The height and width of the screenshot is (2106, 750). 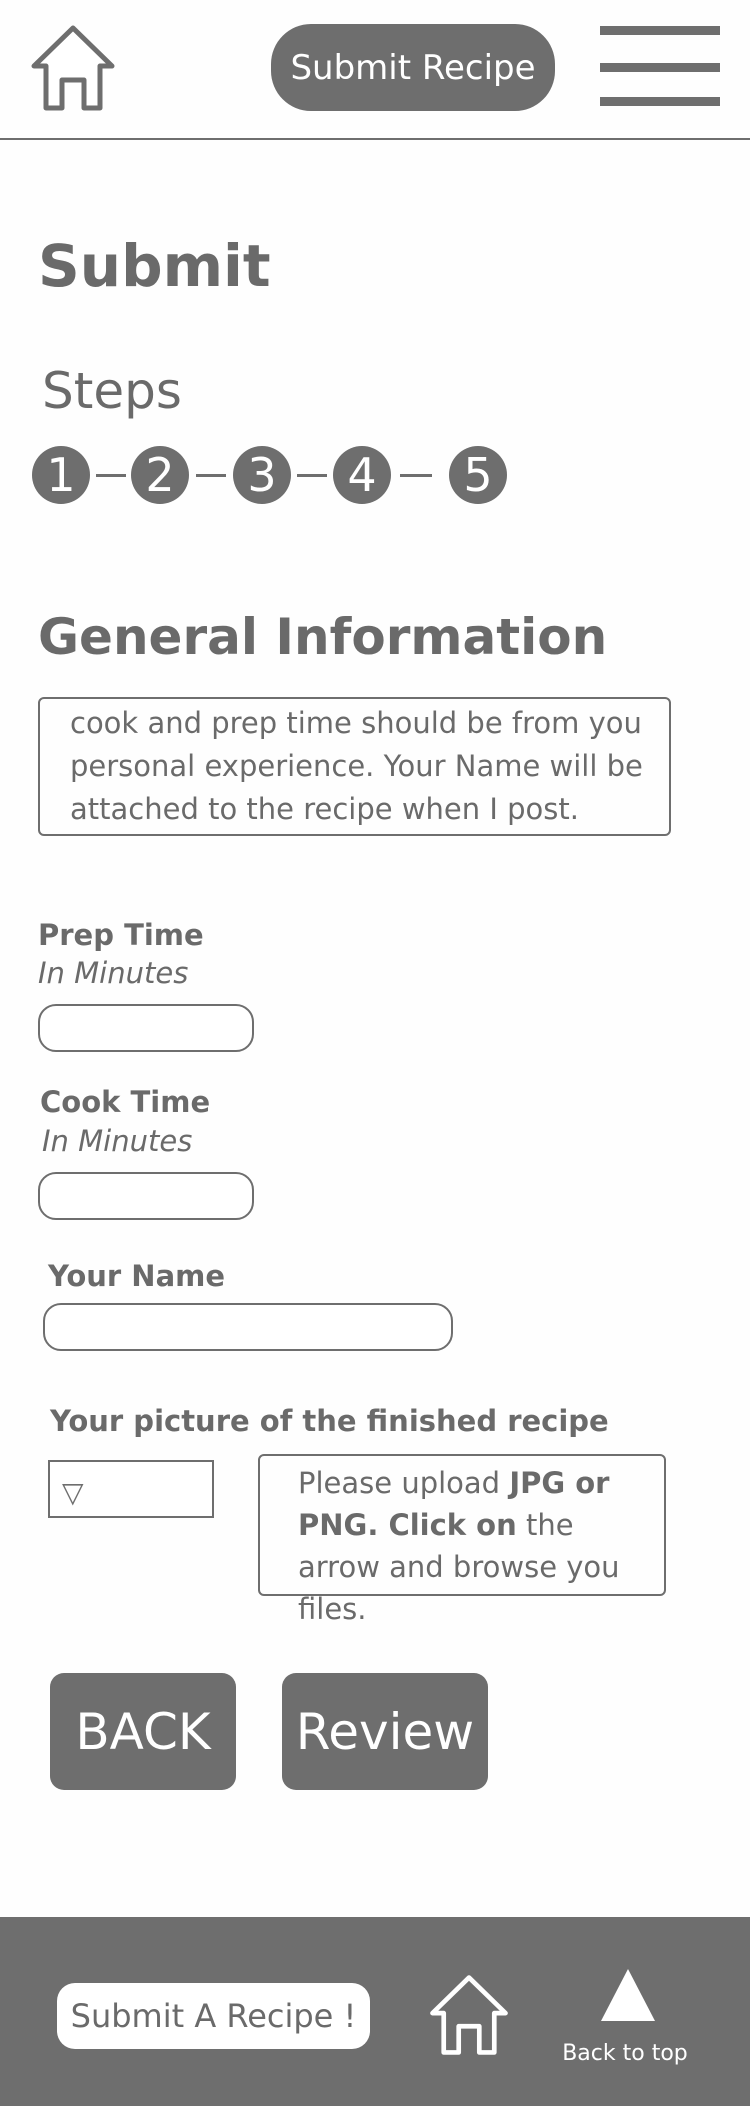 I want to click on back-to-top-label: Back to top, so click(x=625, y=2053).